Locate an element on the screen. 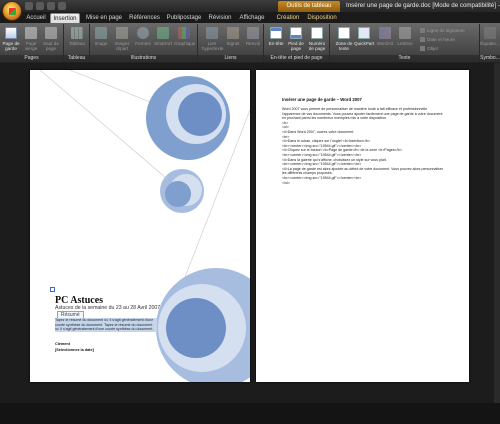 This screenshot has height=424, width=500. graphique-label: Graphique is located at coordinates (185, 43).